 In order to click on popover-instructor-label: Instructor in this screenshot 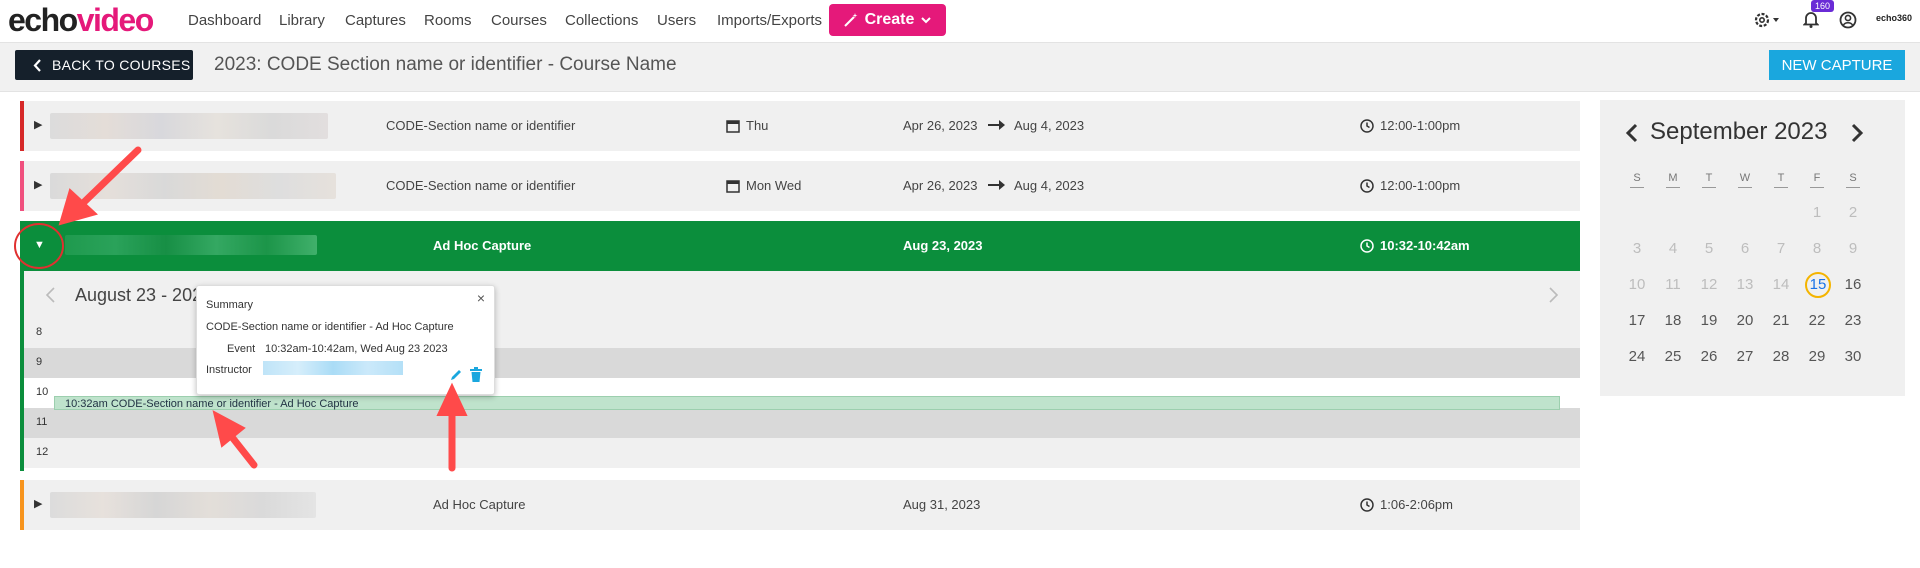, I will do `click(229, 370)`.